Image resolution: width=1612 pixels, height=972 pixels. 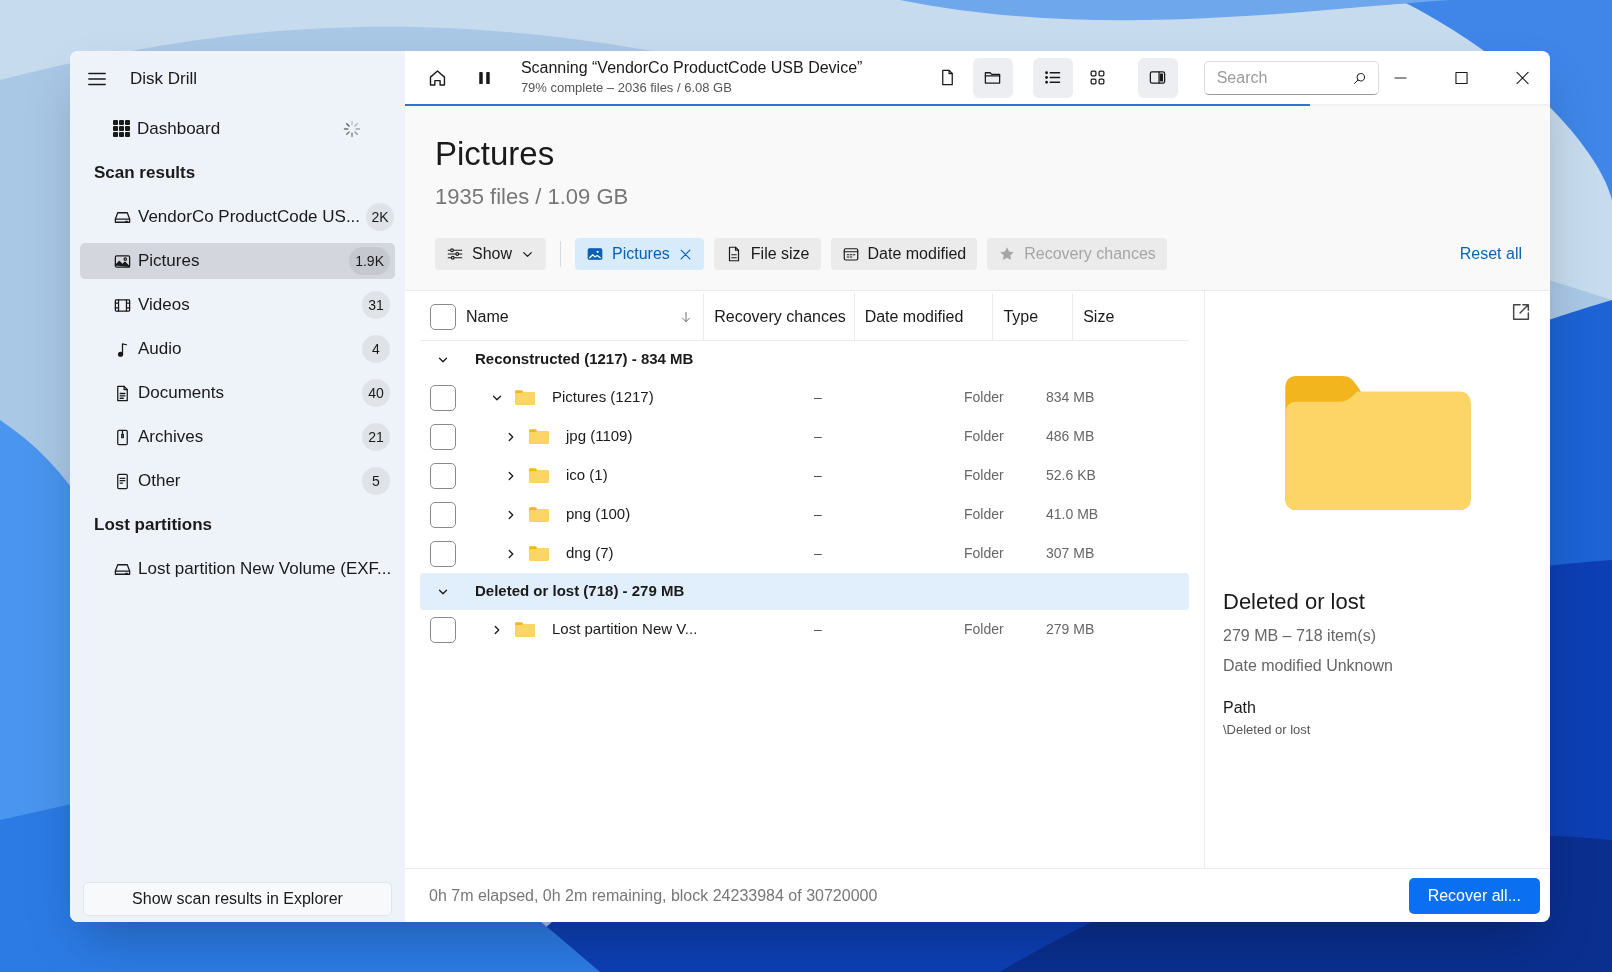 What do you see at coordinates (1490, 254) in the screenshot?
I see `reset-all-link: Reset all` at bounding box center [1490, 254].